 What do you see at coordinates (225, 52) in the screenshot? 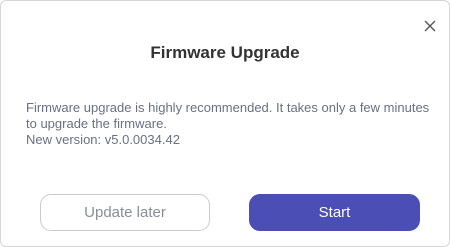
I see `dialog-title: Firmware Upgrade` at bounding box center [225, 52].